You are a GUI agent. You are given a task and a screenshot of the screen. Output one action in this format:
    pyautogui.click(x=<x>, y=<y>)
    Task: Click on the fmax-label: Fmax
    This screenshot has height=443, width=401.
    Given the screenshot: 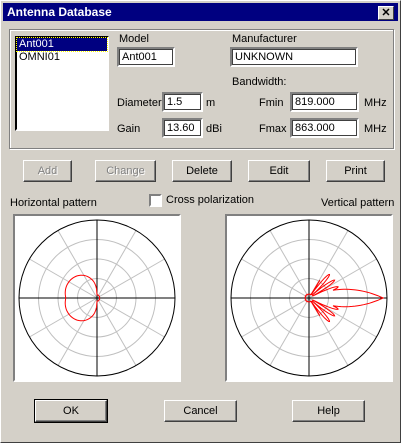 What is the action you would take?
    pyautogui.click(x=273, y=129)
    